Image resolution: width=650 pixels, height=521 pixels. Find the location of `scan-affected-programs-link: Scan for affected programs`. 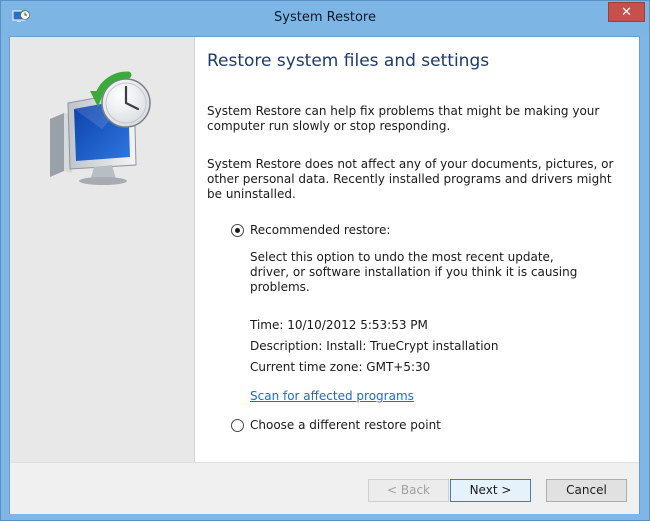

scan-affected-programs-link: Scan for affected programs is located at coordinates (332, 396).